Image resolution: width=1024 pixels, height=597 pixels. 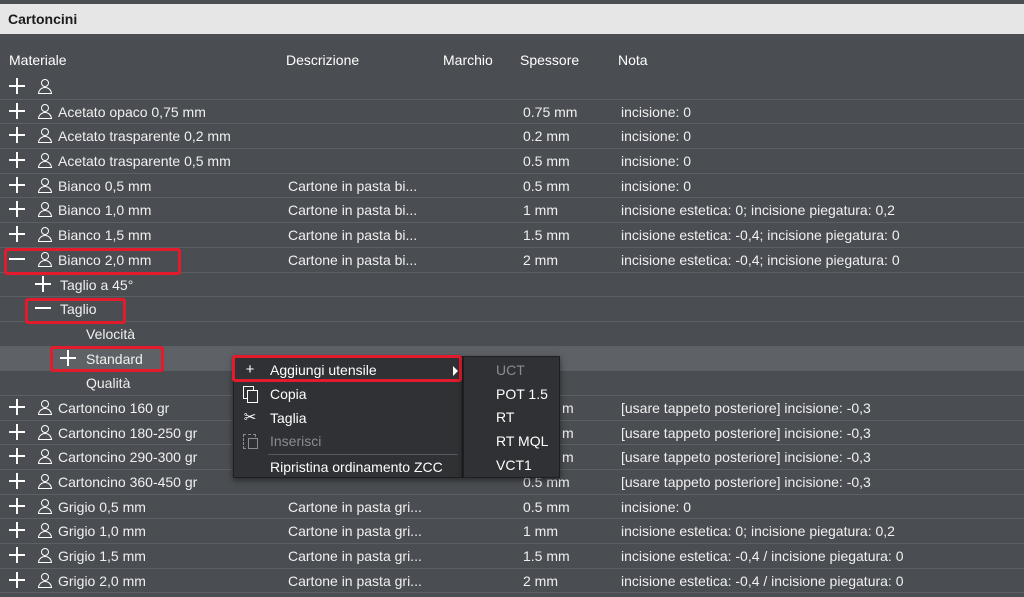 What do you see at coordinates (114, 407) in the screenshot?
I see `row-name: Cartoncino 160 gr` at bounding box center [114, 407].